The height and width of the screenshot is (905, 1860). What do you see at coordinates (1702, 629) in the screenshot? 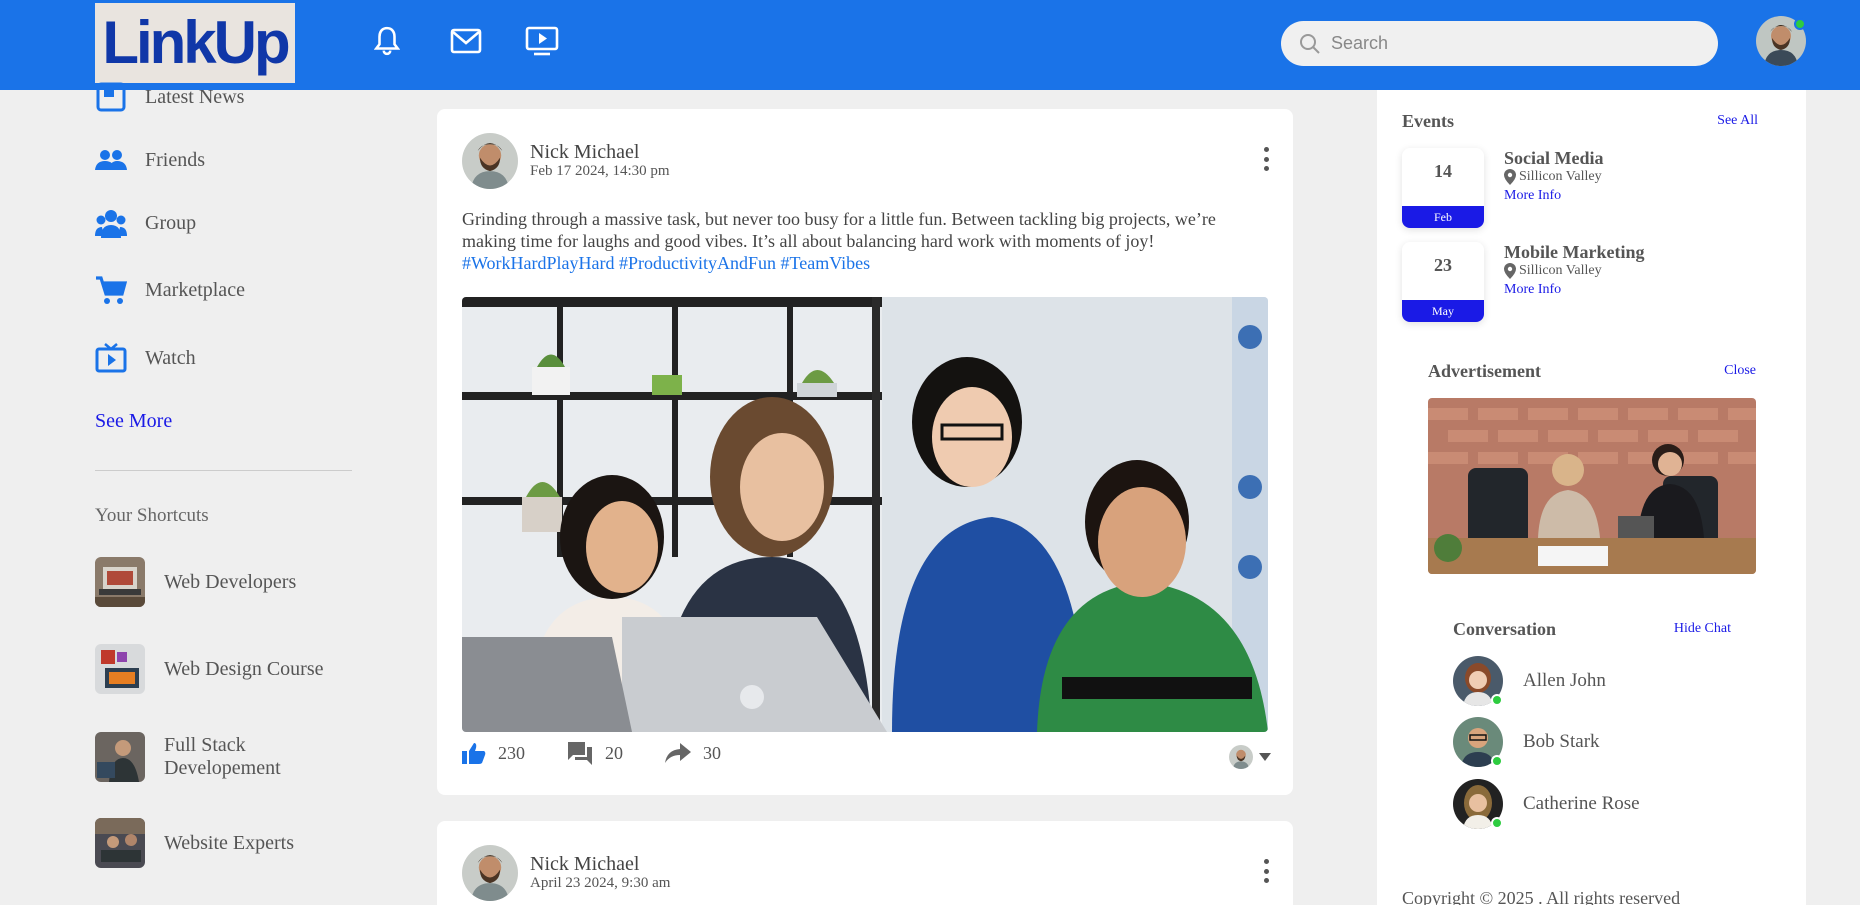
I see `hide-chat-button: Hide Chat` at bounding box center [1702, 629].